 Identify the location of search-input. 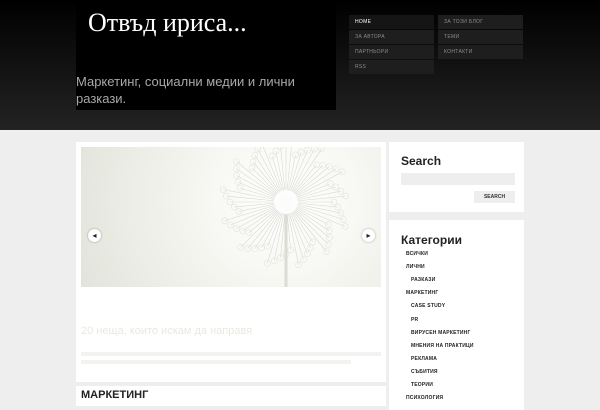
(458, 179).